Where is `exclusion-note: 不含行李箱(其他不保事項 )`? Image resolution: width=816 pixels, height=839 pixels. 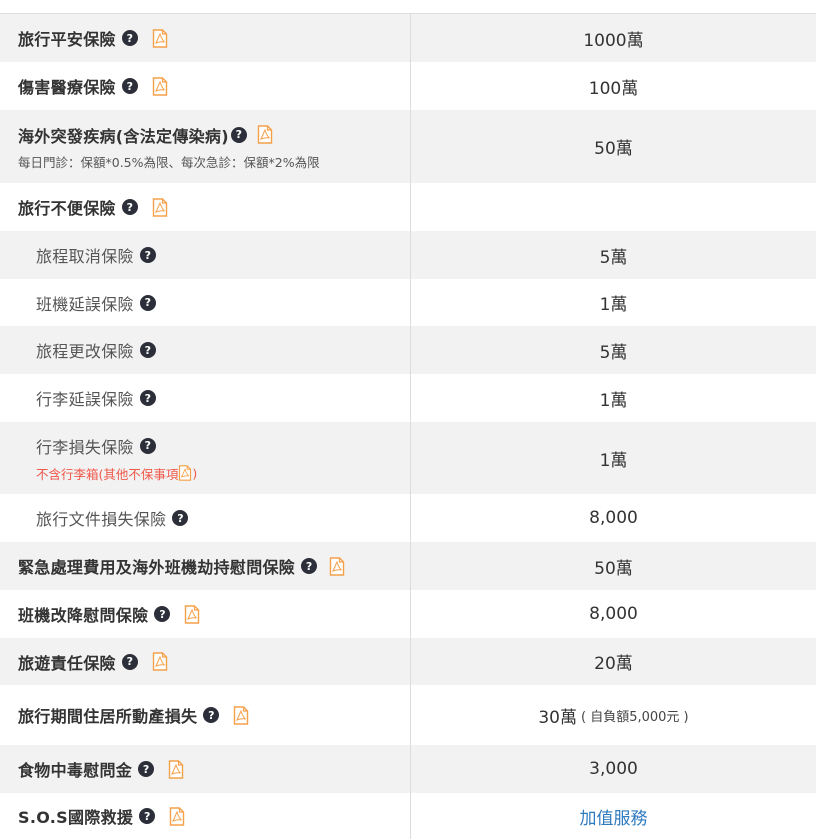 exclusion-note: 不含行李箱(其他不保事項 ) is located at coordinates (223, 473).